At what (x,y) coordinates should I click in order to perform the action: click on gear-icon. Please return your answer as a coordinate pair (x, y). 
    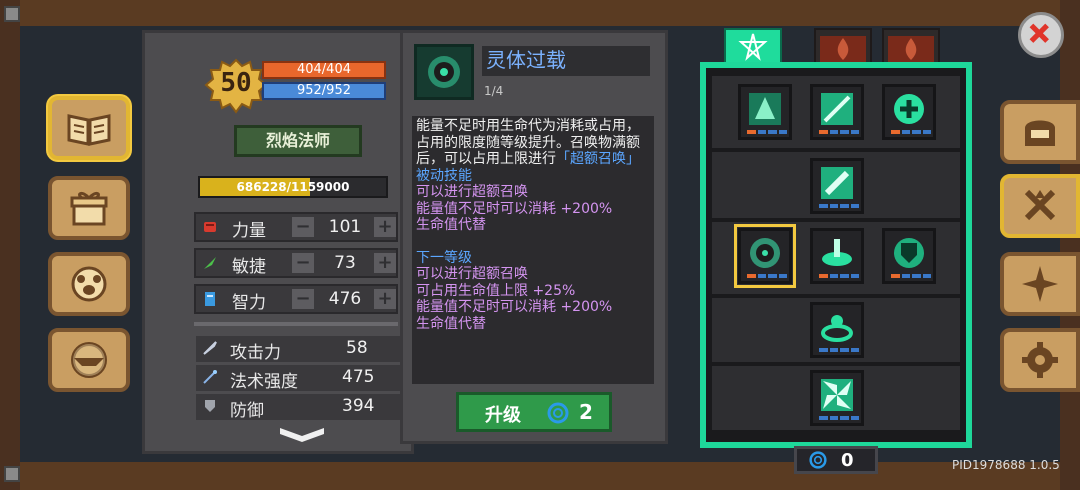
    Looking at the image, I should click on (1040, 360).